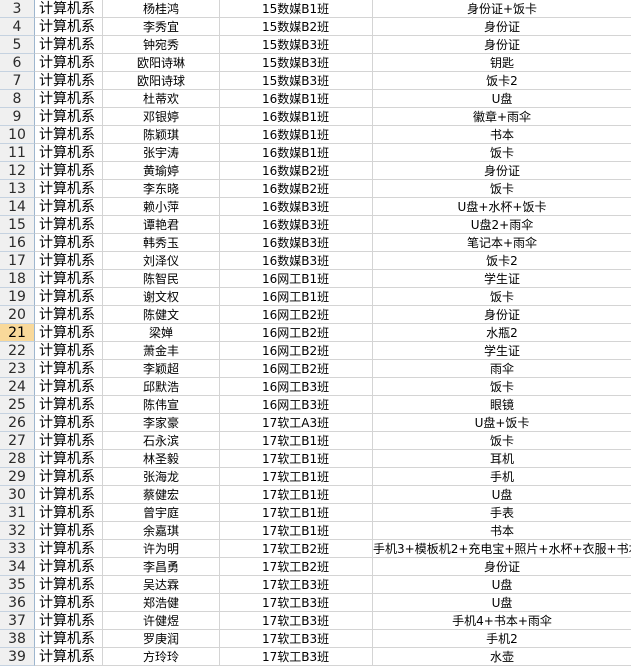  I want to click on class-cell: 16数媒B2班, so click(296, 171).